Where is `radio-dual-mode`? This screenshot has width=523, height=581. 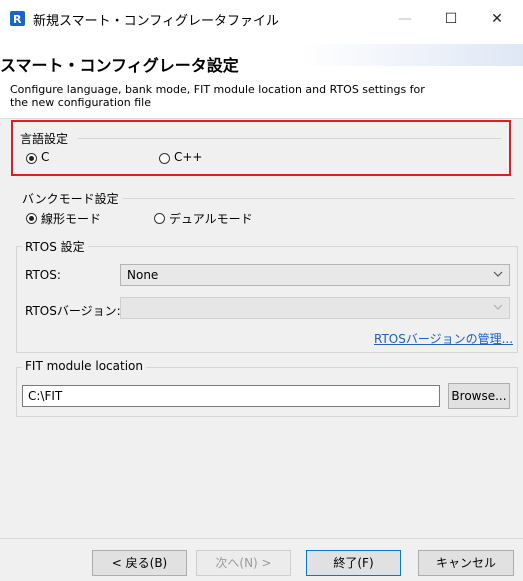
radio-dual-mode is located at coordinates (159, 218).